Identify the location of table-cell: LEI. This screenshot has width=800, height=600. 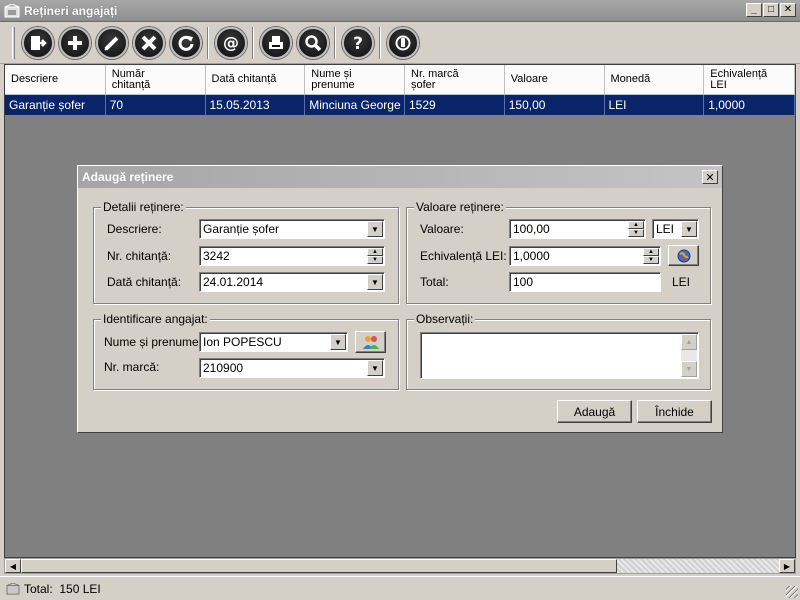
(655, 105).